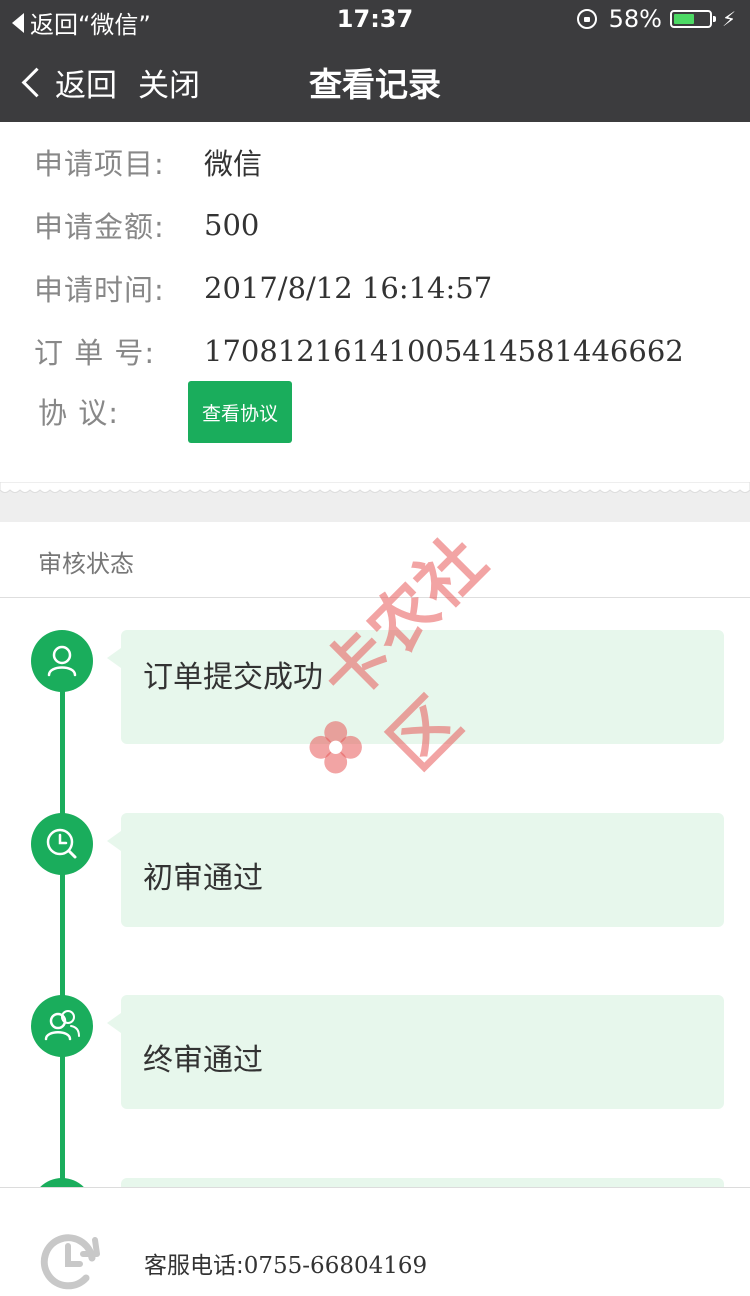 This screenshot has height=1296, width=750. Describe the element at coordinates (233, 677) in the screenshot. I see `step-label: 订单提交成功` at that location.